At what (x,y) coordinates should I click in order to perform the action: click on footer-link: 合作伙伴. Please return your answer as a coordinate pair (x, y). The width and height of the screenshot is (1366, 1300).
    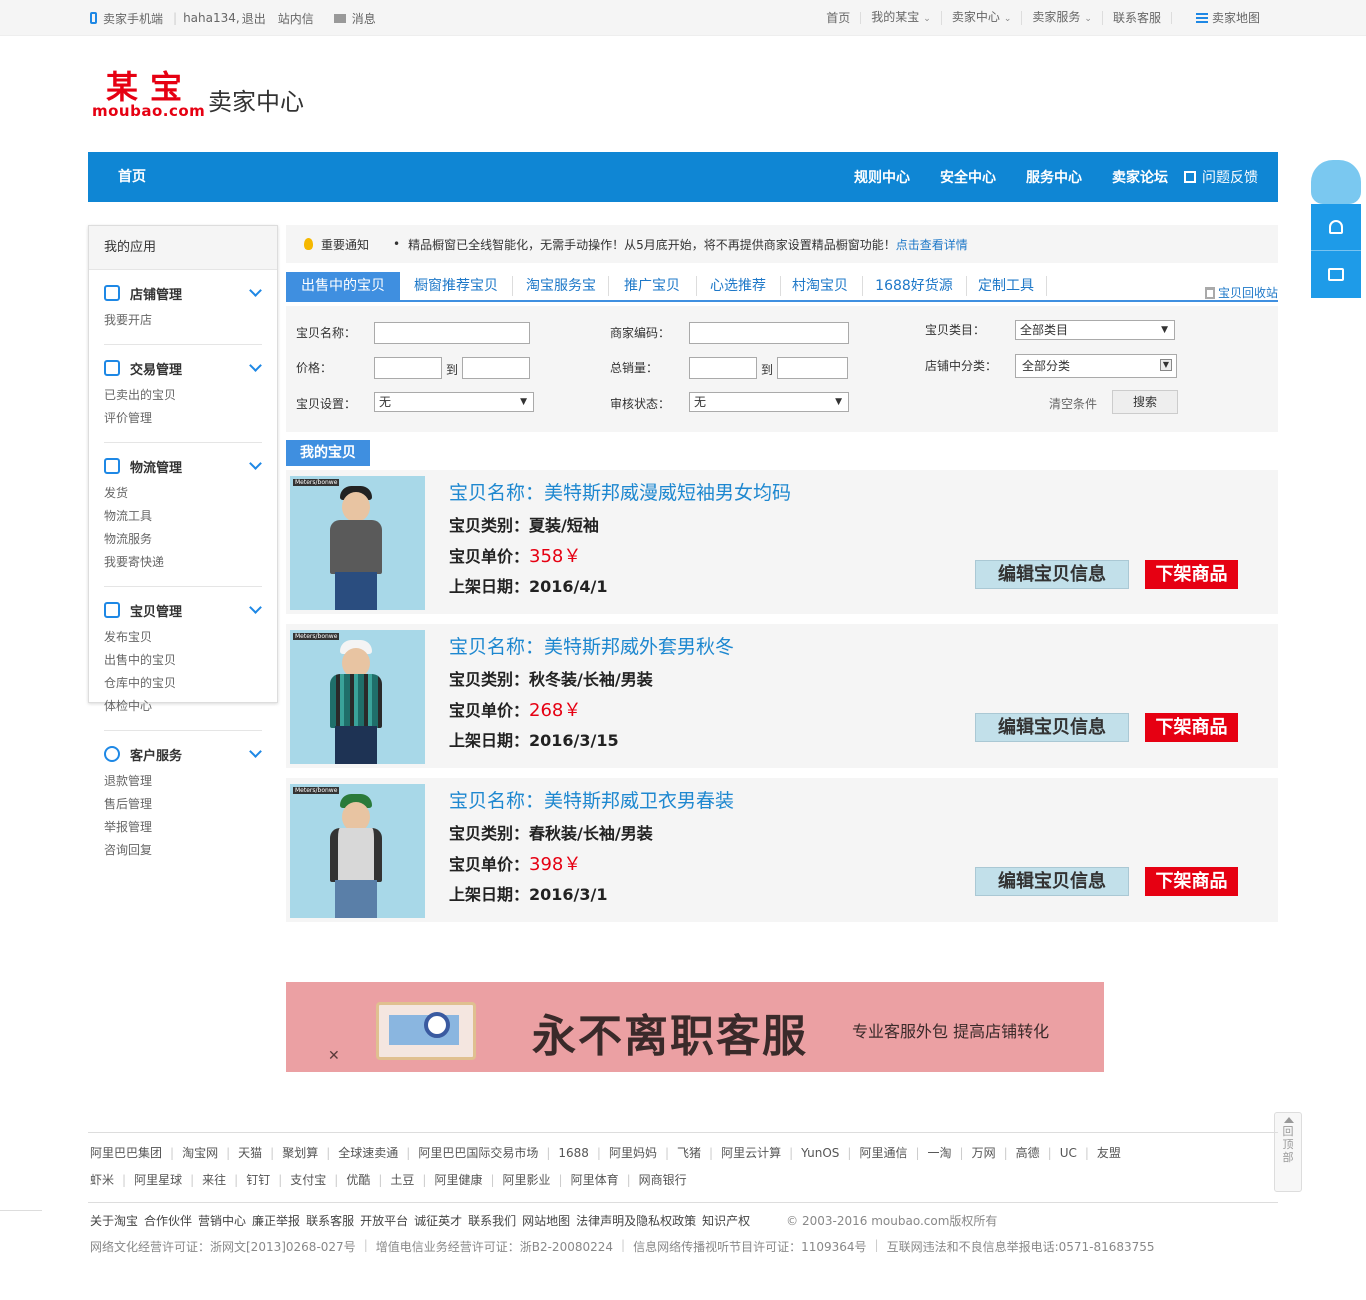
    Looking at the image, I should click on (168, 1220).